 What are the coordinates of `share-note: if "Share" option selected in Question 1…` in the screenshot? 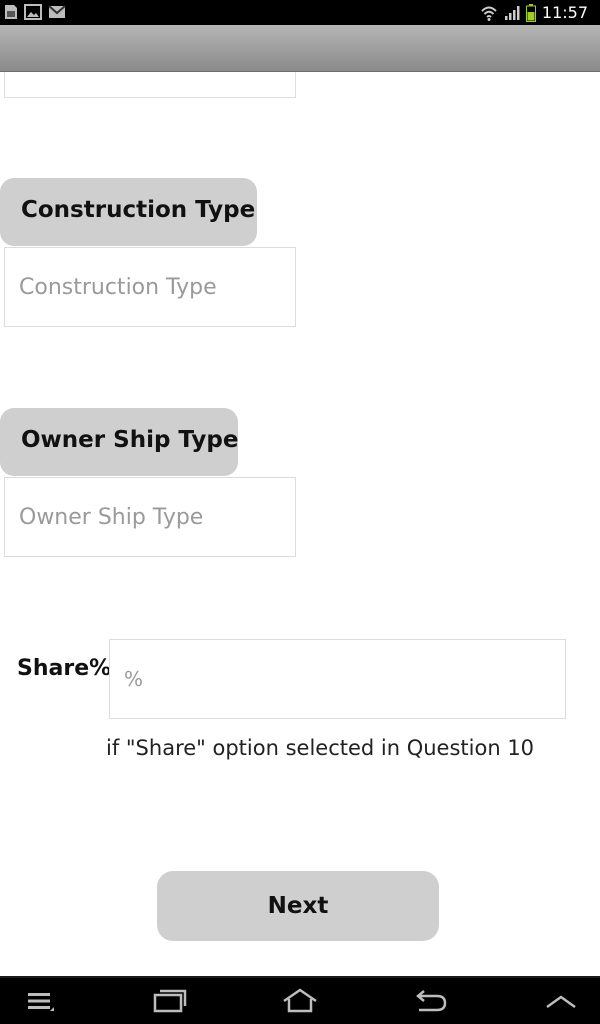 It's located at (320, 748).